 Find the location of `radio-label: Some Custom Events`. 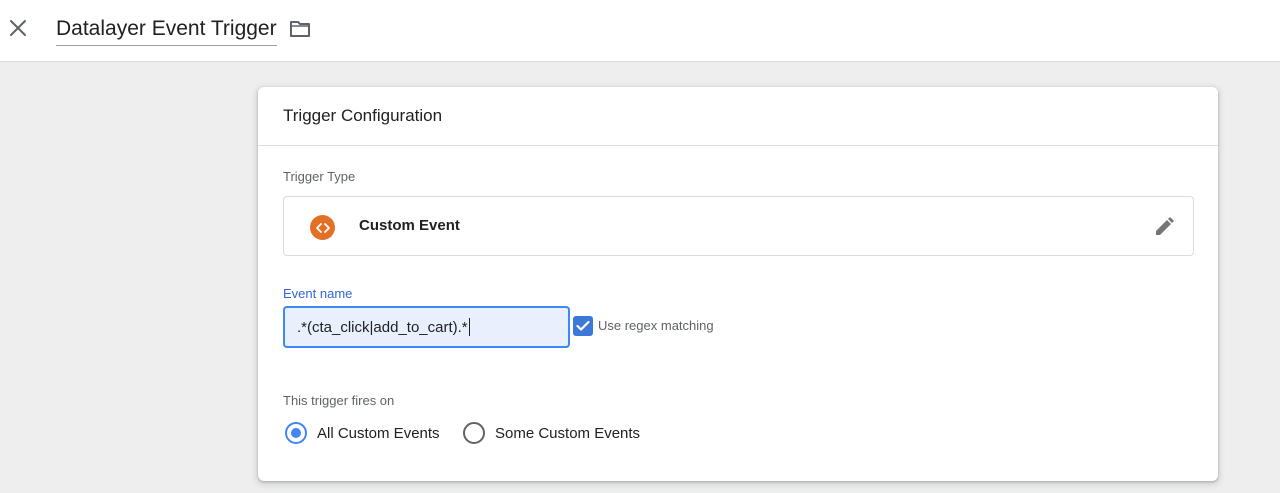

radio-label: Some Custom Events is located at coordinates (568, 433).